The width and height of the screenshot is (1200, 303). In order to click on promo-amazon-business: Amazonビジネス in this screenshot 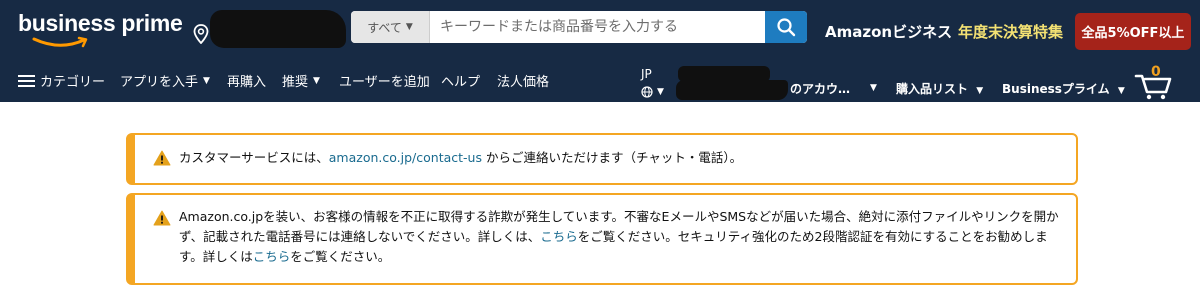, I will do `click(888, 31)`.